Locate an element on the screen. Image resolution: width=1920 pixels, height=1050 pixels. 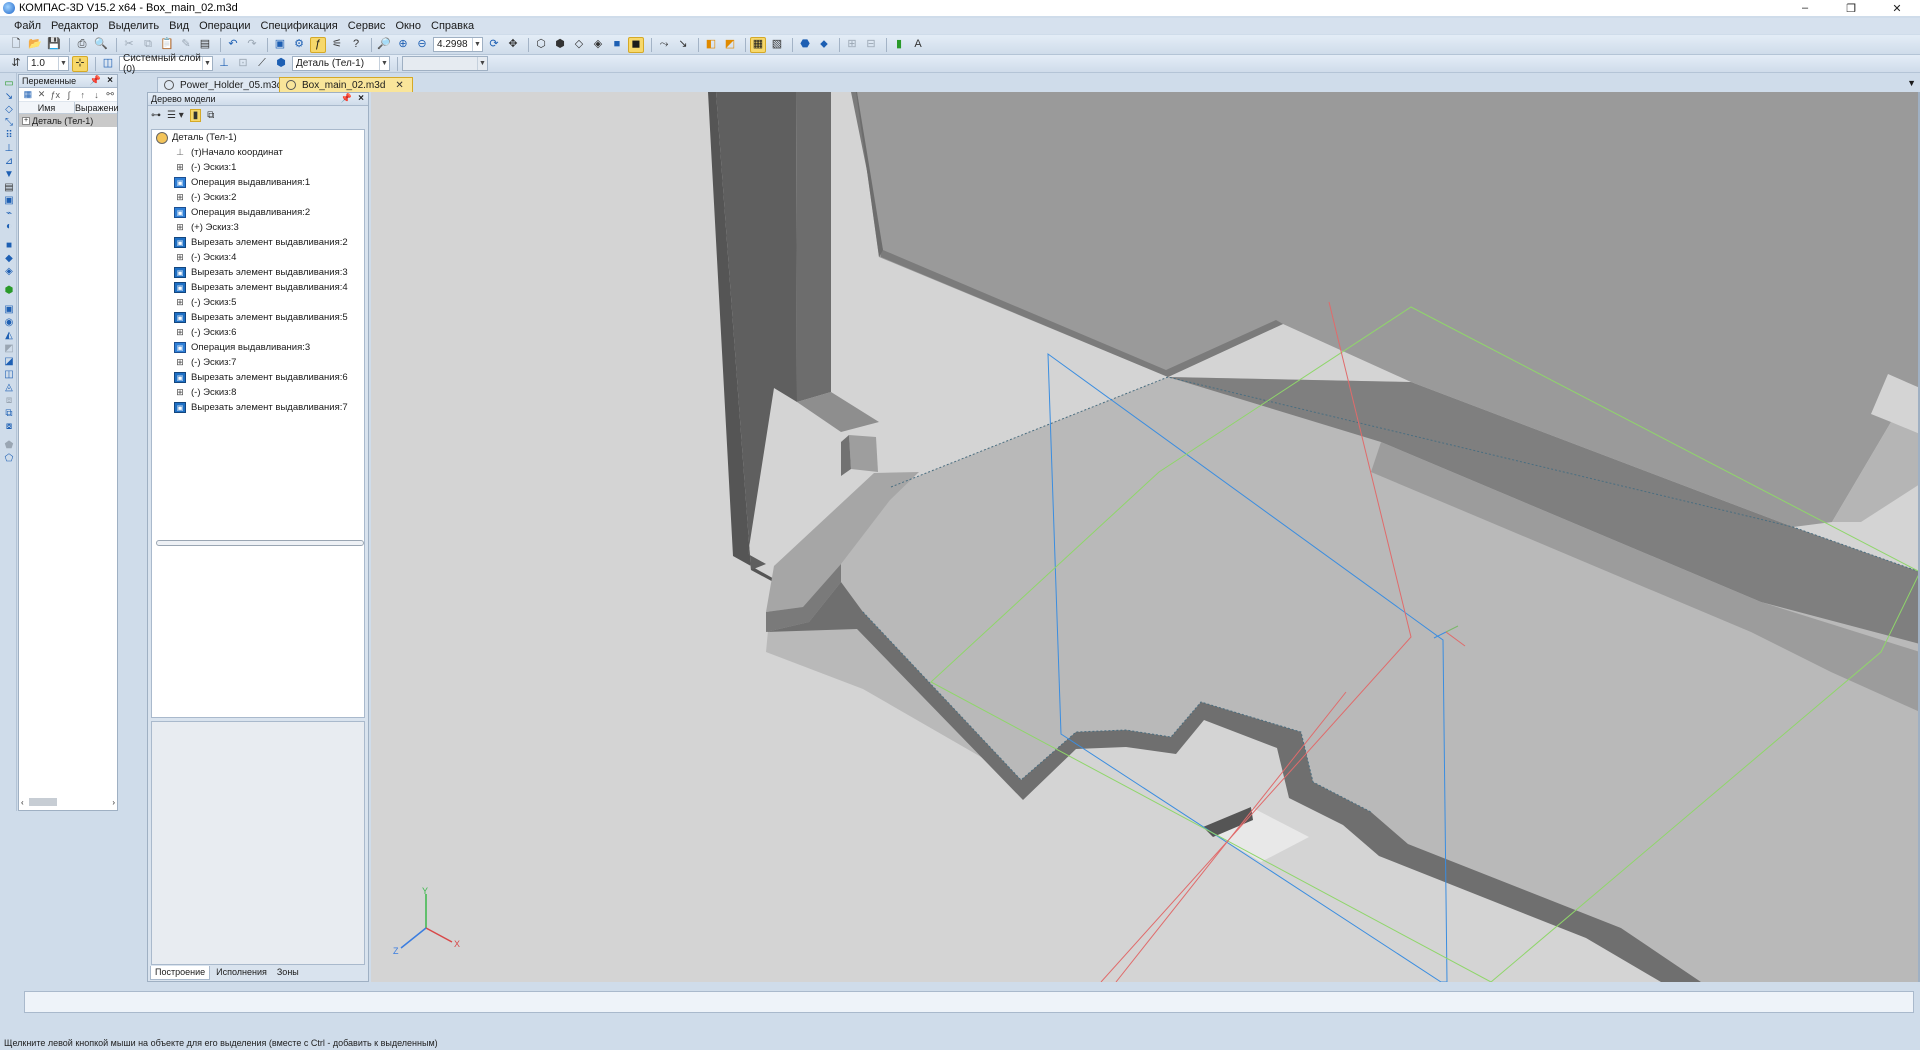
menu-window: Окно is located at coordinates (408, 26).